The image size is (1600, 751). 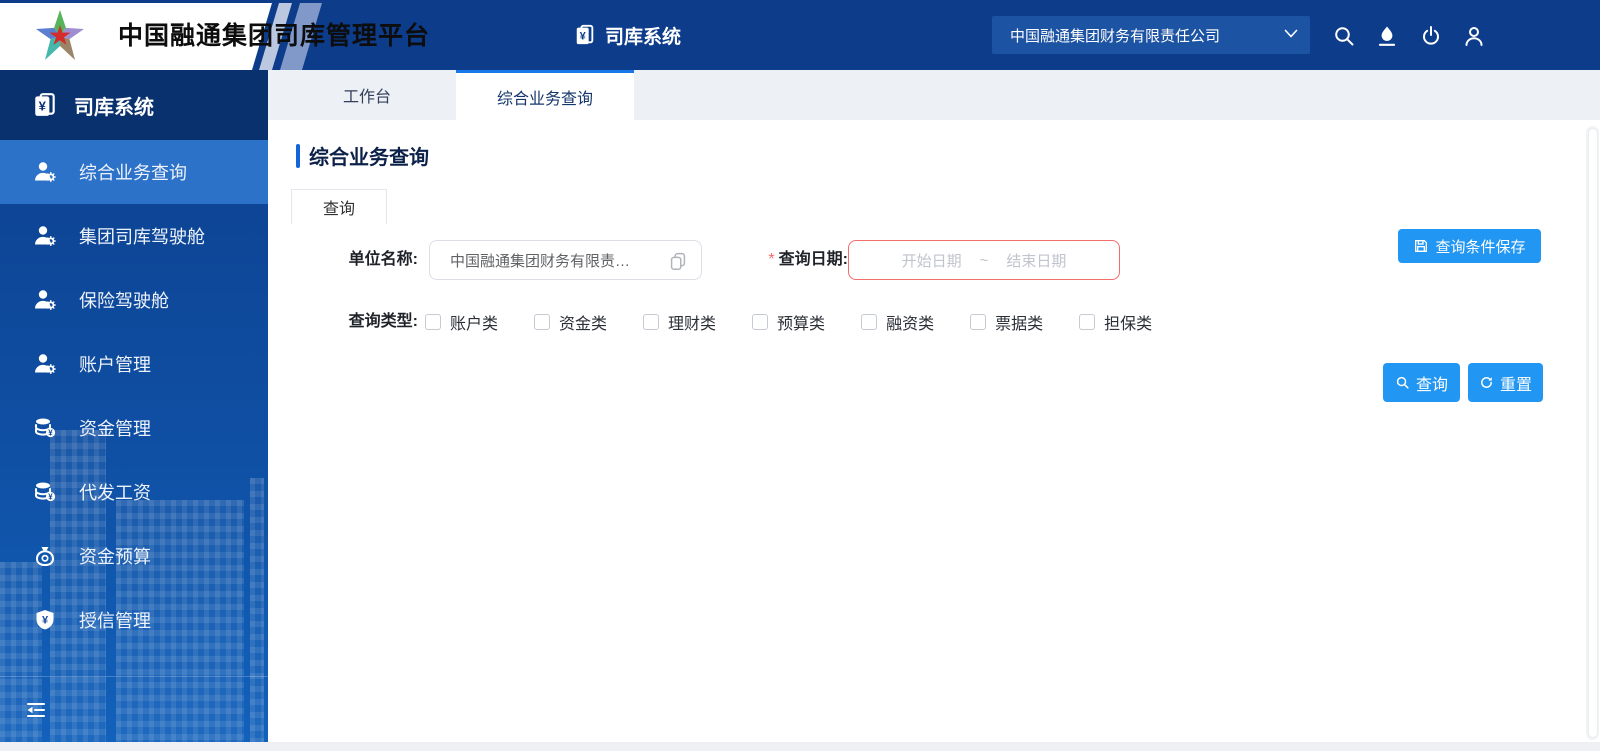 I want to click on sidebar-item-fund-management: ¥ 资金管理, so click(x=134, y=428).